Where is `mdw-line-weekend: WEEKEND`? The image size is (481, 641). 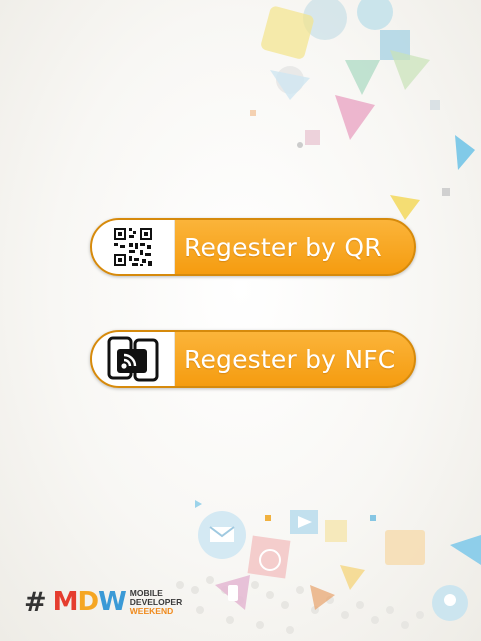
mdw-line-weekend: WEEKEND is located at coordinates (151, 610).